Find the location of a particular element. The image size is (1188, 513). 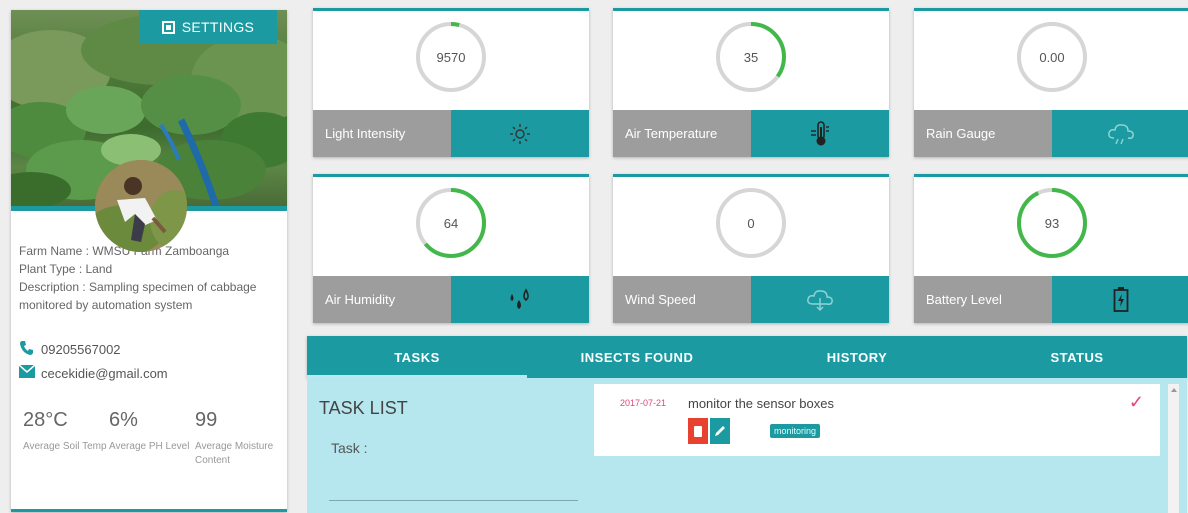

stat-value: 99 is located at coordinates (206, 420).